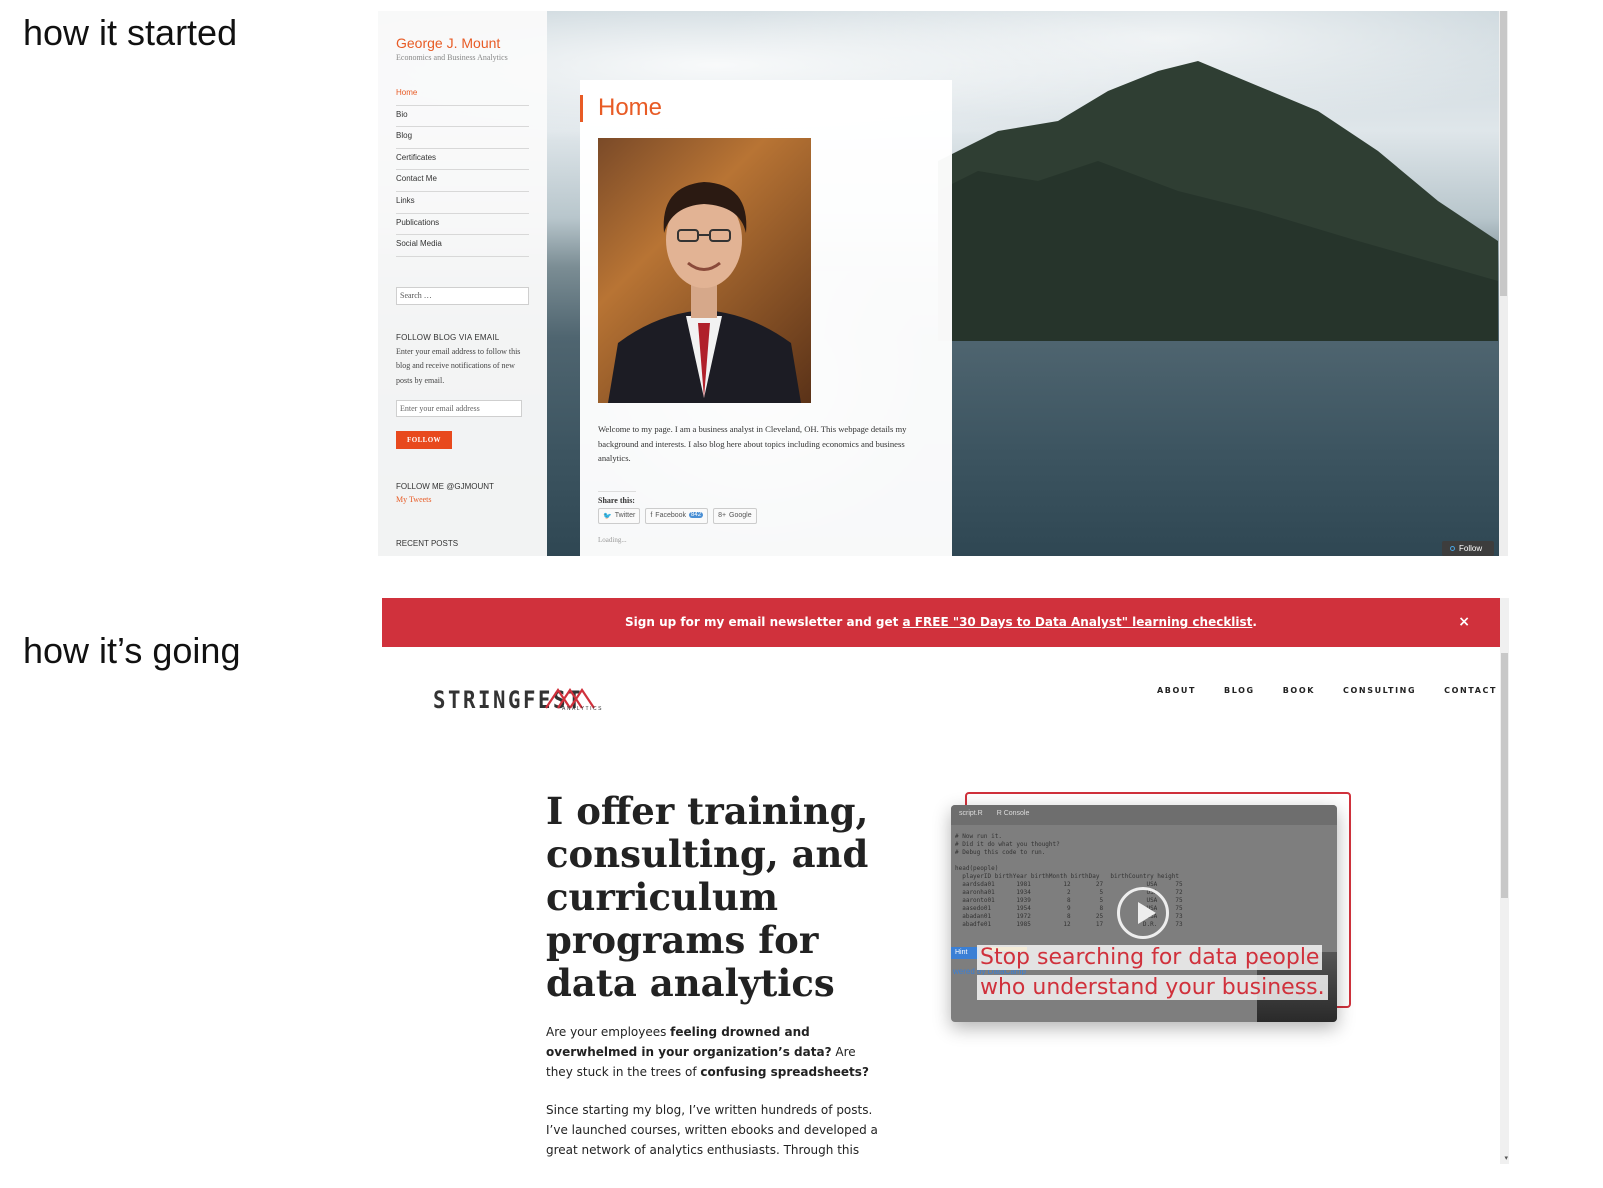 The image size is (1603, 1188). What do you see at coordinates (1176, 690) in the screenshot?
I see `menu-about: ABOUT` at bounding box center [1176, 690].